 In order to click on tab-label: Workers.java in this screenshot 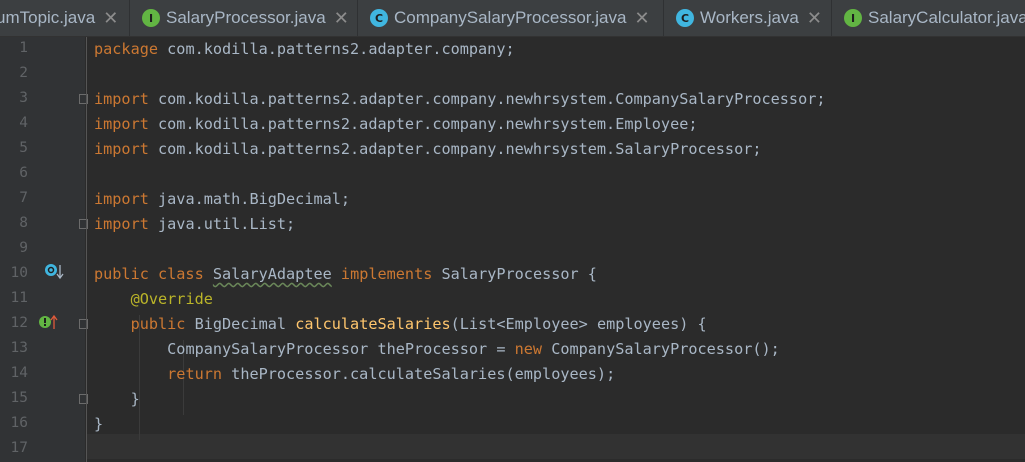, I will do `click(749, 17)`.